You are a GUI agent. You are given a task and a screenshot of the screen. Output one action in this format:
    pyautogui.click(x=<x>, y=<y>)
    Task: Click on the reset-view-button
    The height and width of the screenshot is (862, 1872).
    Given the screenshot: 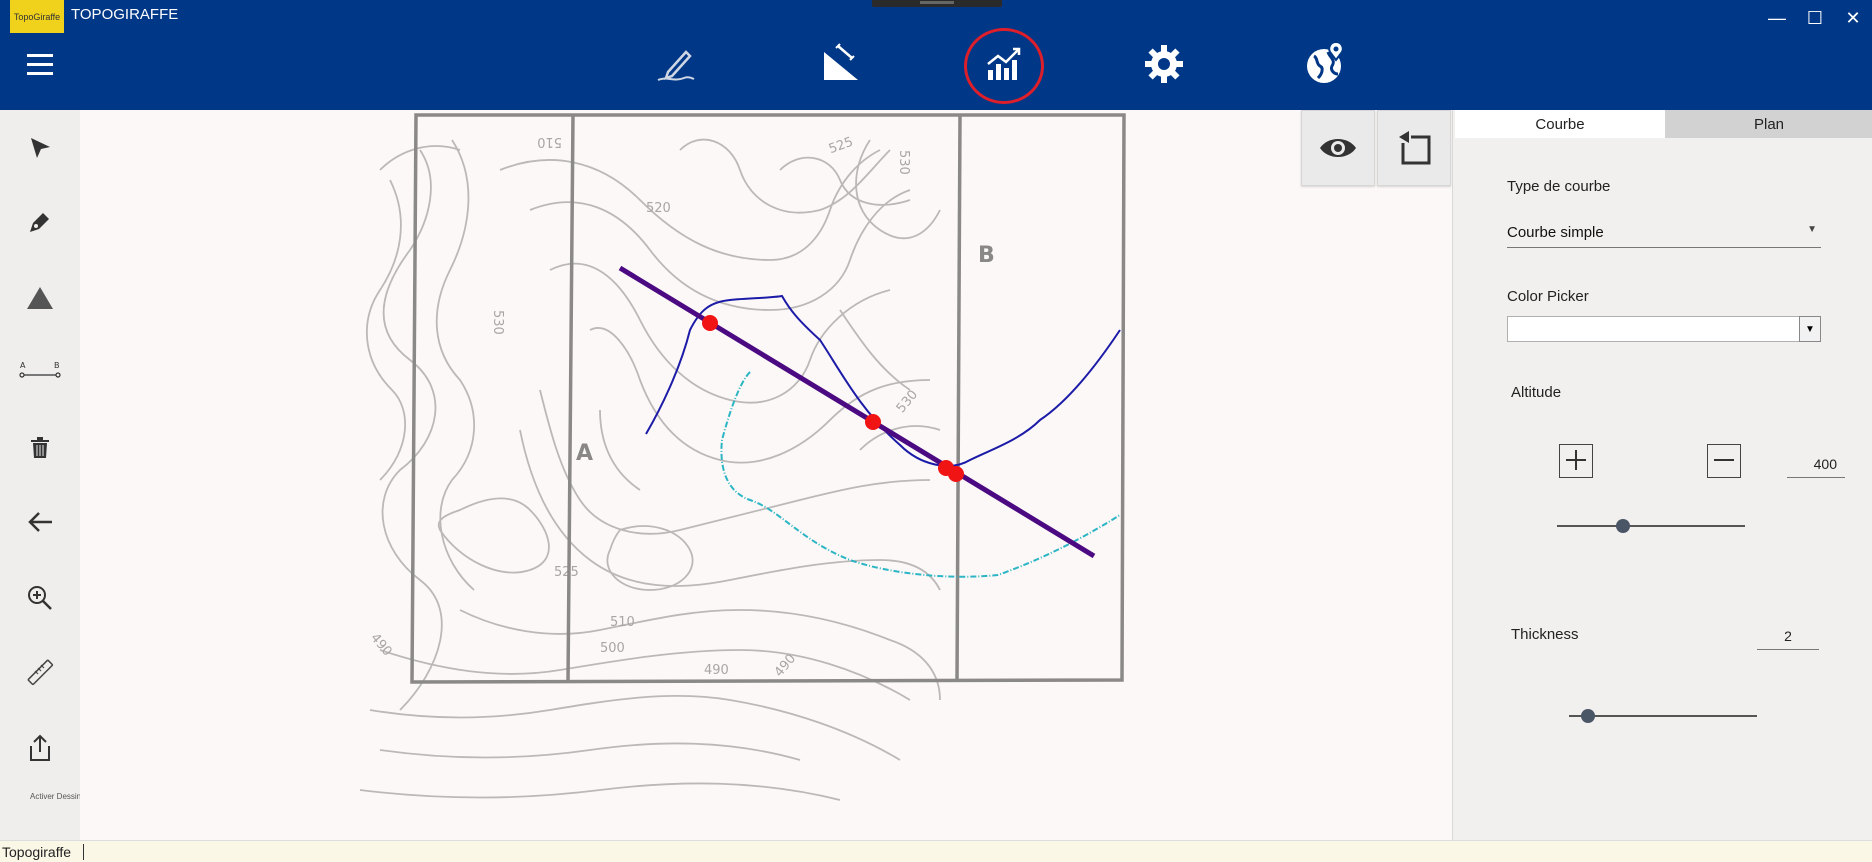 What is the action you would take?
    pyautogui.click(x=1414, y=148)
    